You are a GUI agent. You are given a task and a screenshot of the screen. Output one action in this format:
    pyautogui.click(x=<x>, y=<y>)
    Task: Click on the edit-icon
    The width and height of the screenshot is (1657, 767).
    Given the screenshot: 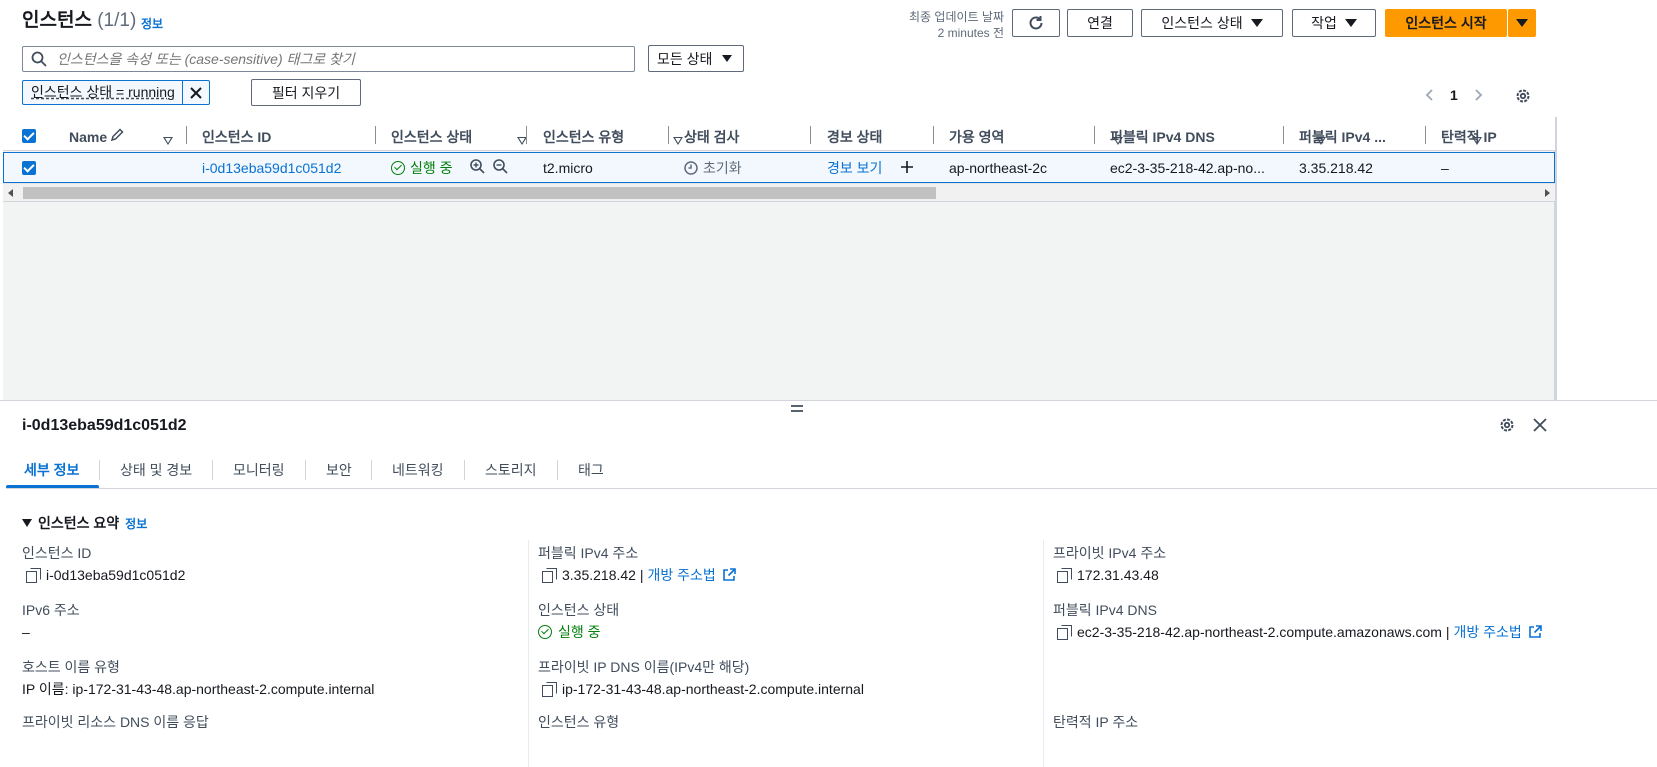 What is the action you would take?
    pyautogui.click(x=117, y=135)
    